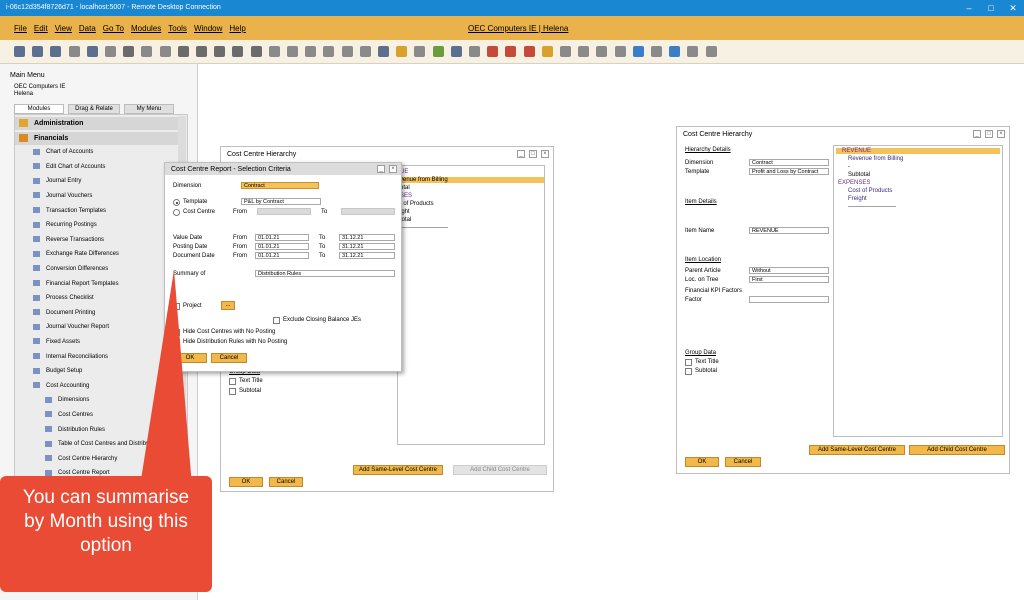 Image resolution: width=1024 pixels, height=600 pixels. What do you see at coordinates (472, 180) in the screenshot?
I see `hierarchy-tree-item: venue from Billing` at bounding box center [472, 180].